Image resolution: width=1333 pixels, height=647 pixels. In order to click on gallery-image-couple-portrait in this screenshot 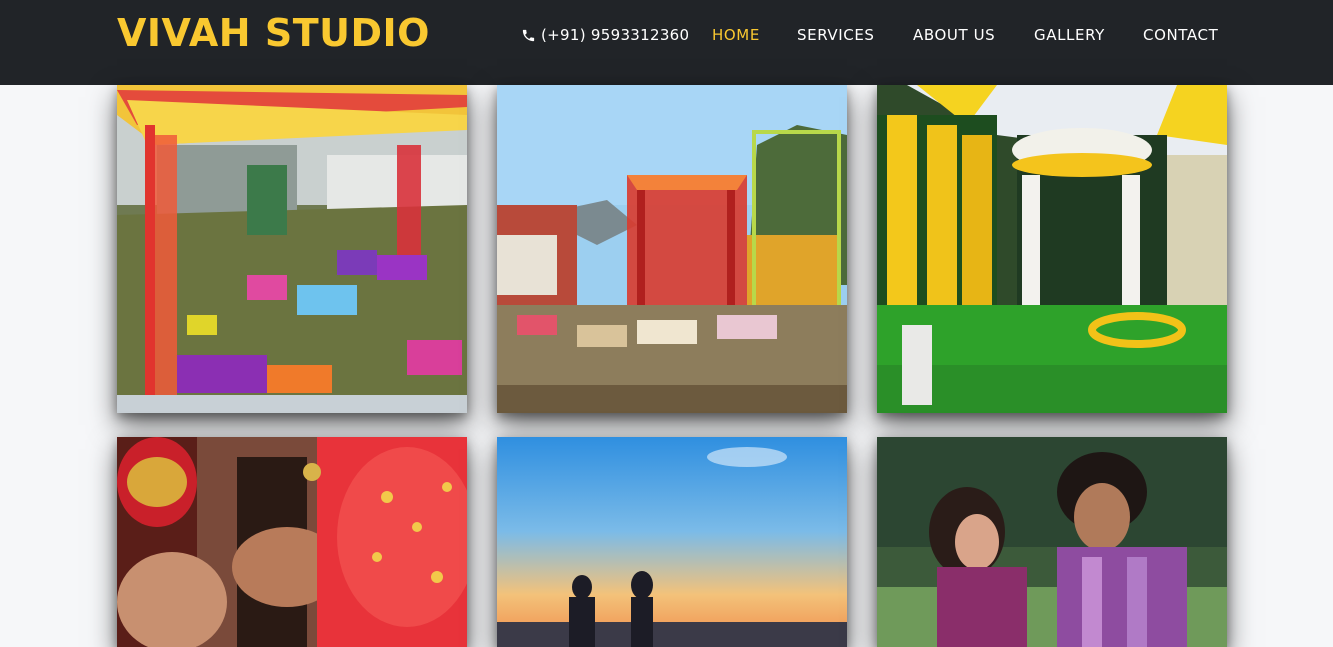, I will do `click(1052, 542)`.